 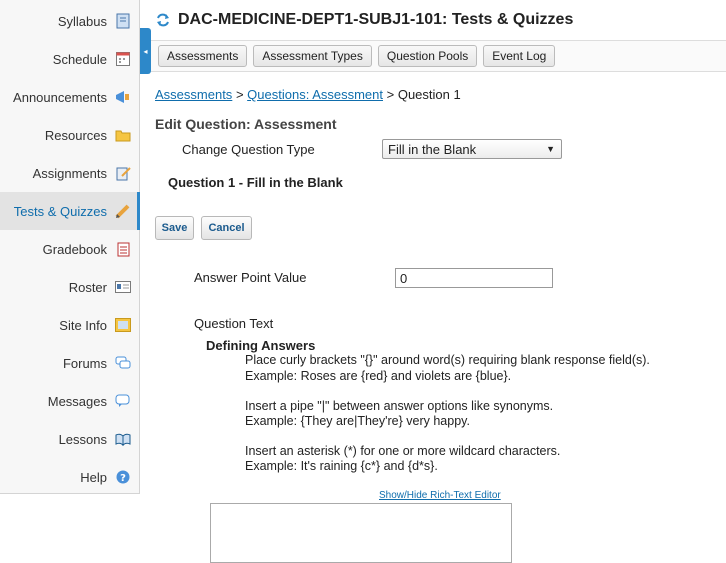 I want to click on sidebar-item-label: Resources, so click(x=75, y=135).